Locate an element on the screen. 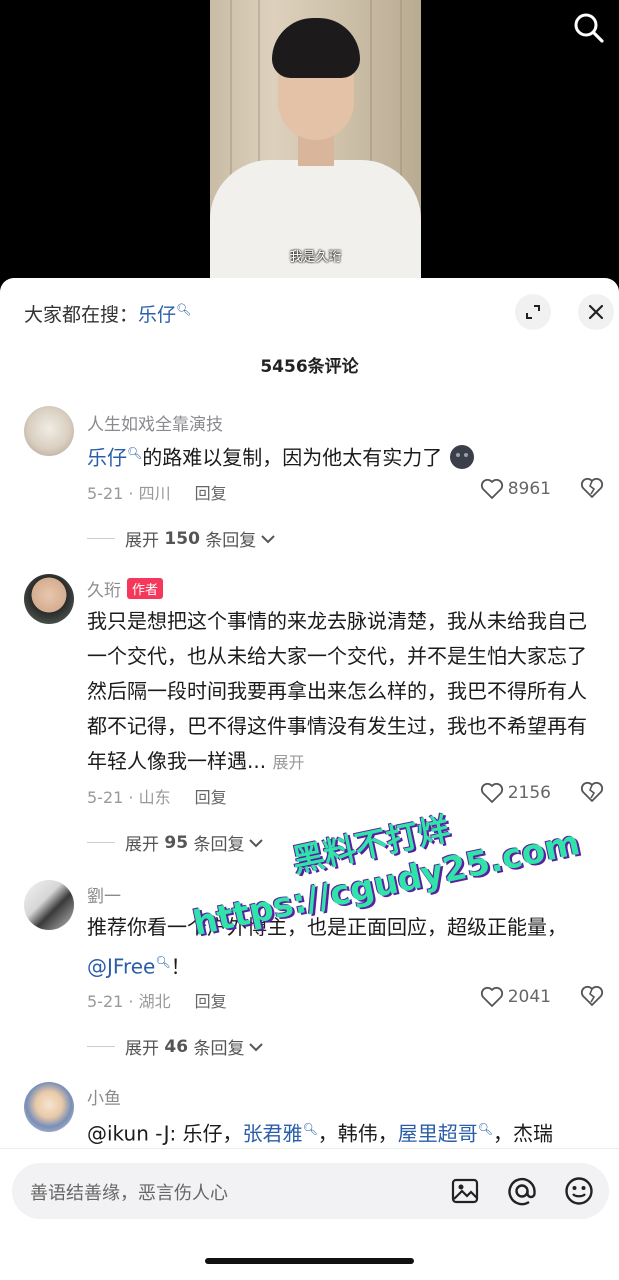 Image resolution: width=619 pixels, height=1280 pixels. author-badge: 作者 is located at coordinates (145, 588).